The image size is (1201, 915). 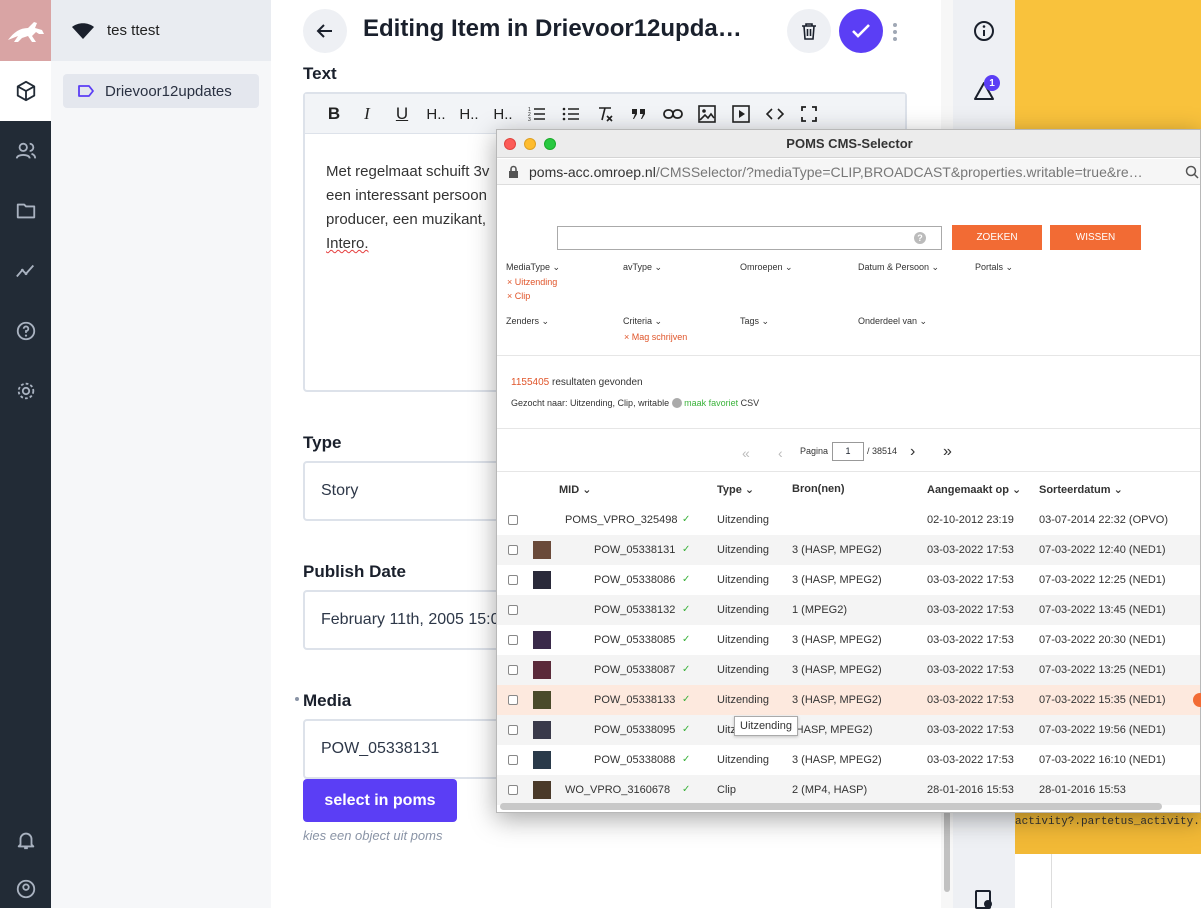 I want to click on filter-omroepen: Omroepen ⌄, so click(x=766, y=267).